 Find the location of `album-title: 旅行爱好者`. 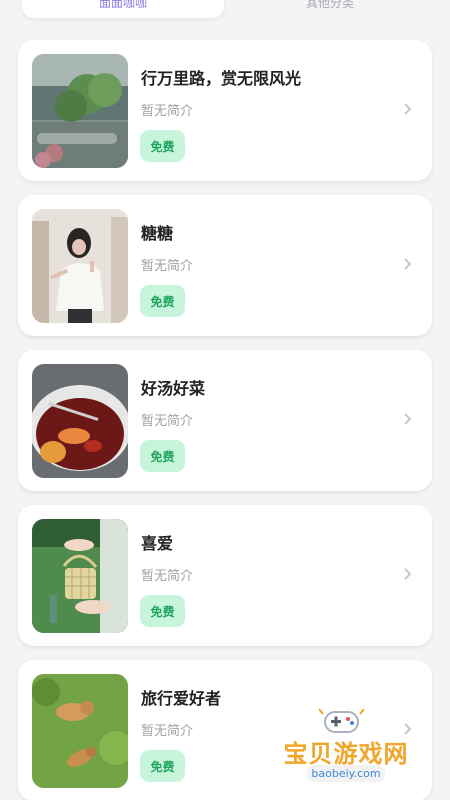

album-title: 旅行爱好者 is located at coordinates (181, 698).